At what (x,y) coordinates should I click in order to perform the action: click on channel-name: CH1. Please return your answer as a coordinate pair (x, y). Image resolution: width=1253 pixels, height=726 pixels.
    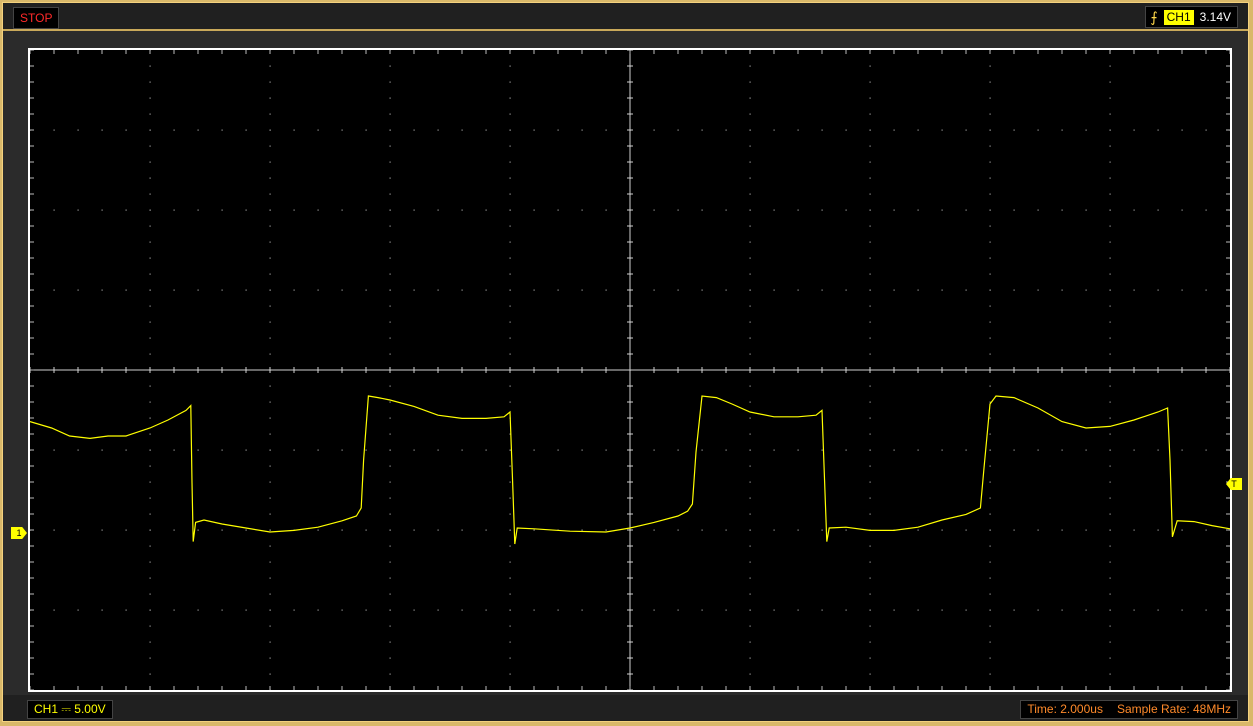
    Looking at the image, I should click on (46, 709).